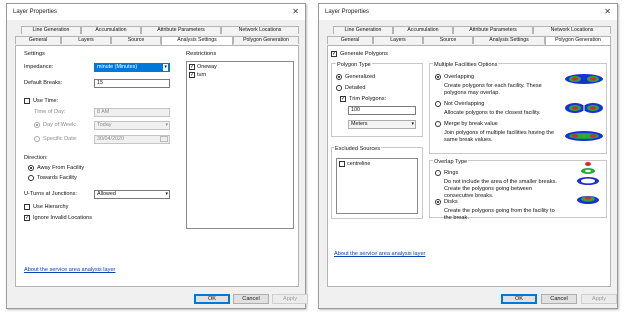  I want to click on restrictions-header: Restrictions, so click(201, 54).